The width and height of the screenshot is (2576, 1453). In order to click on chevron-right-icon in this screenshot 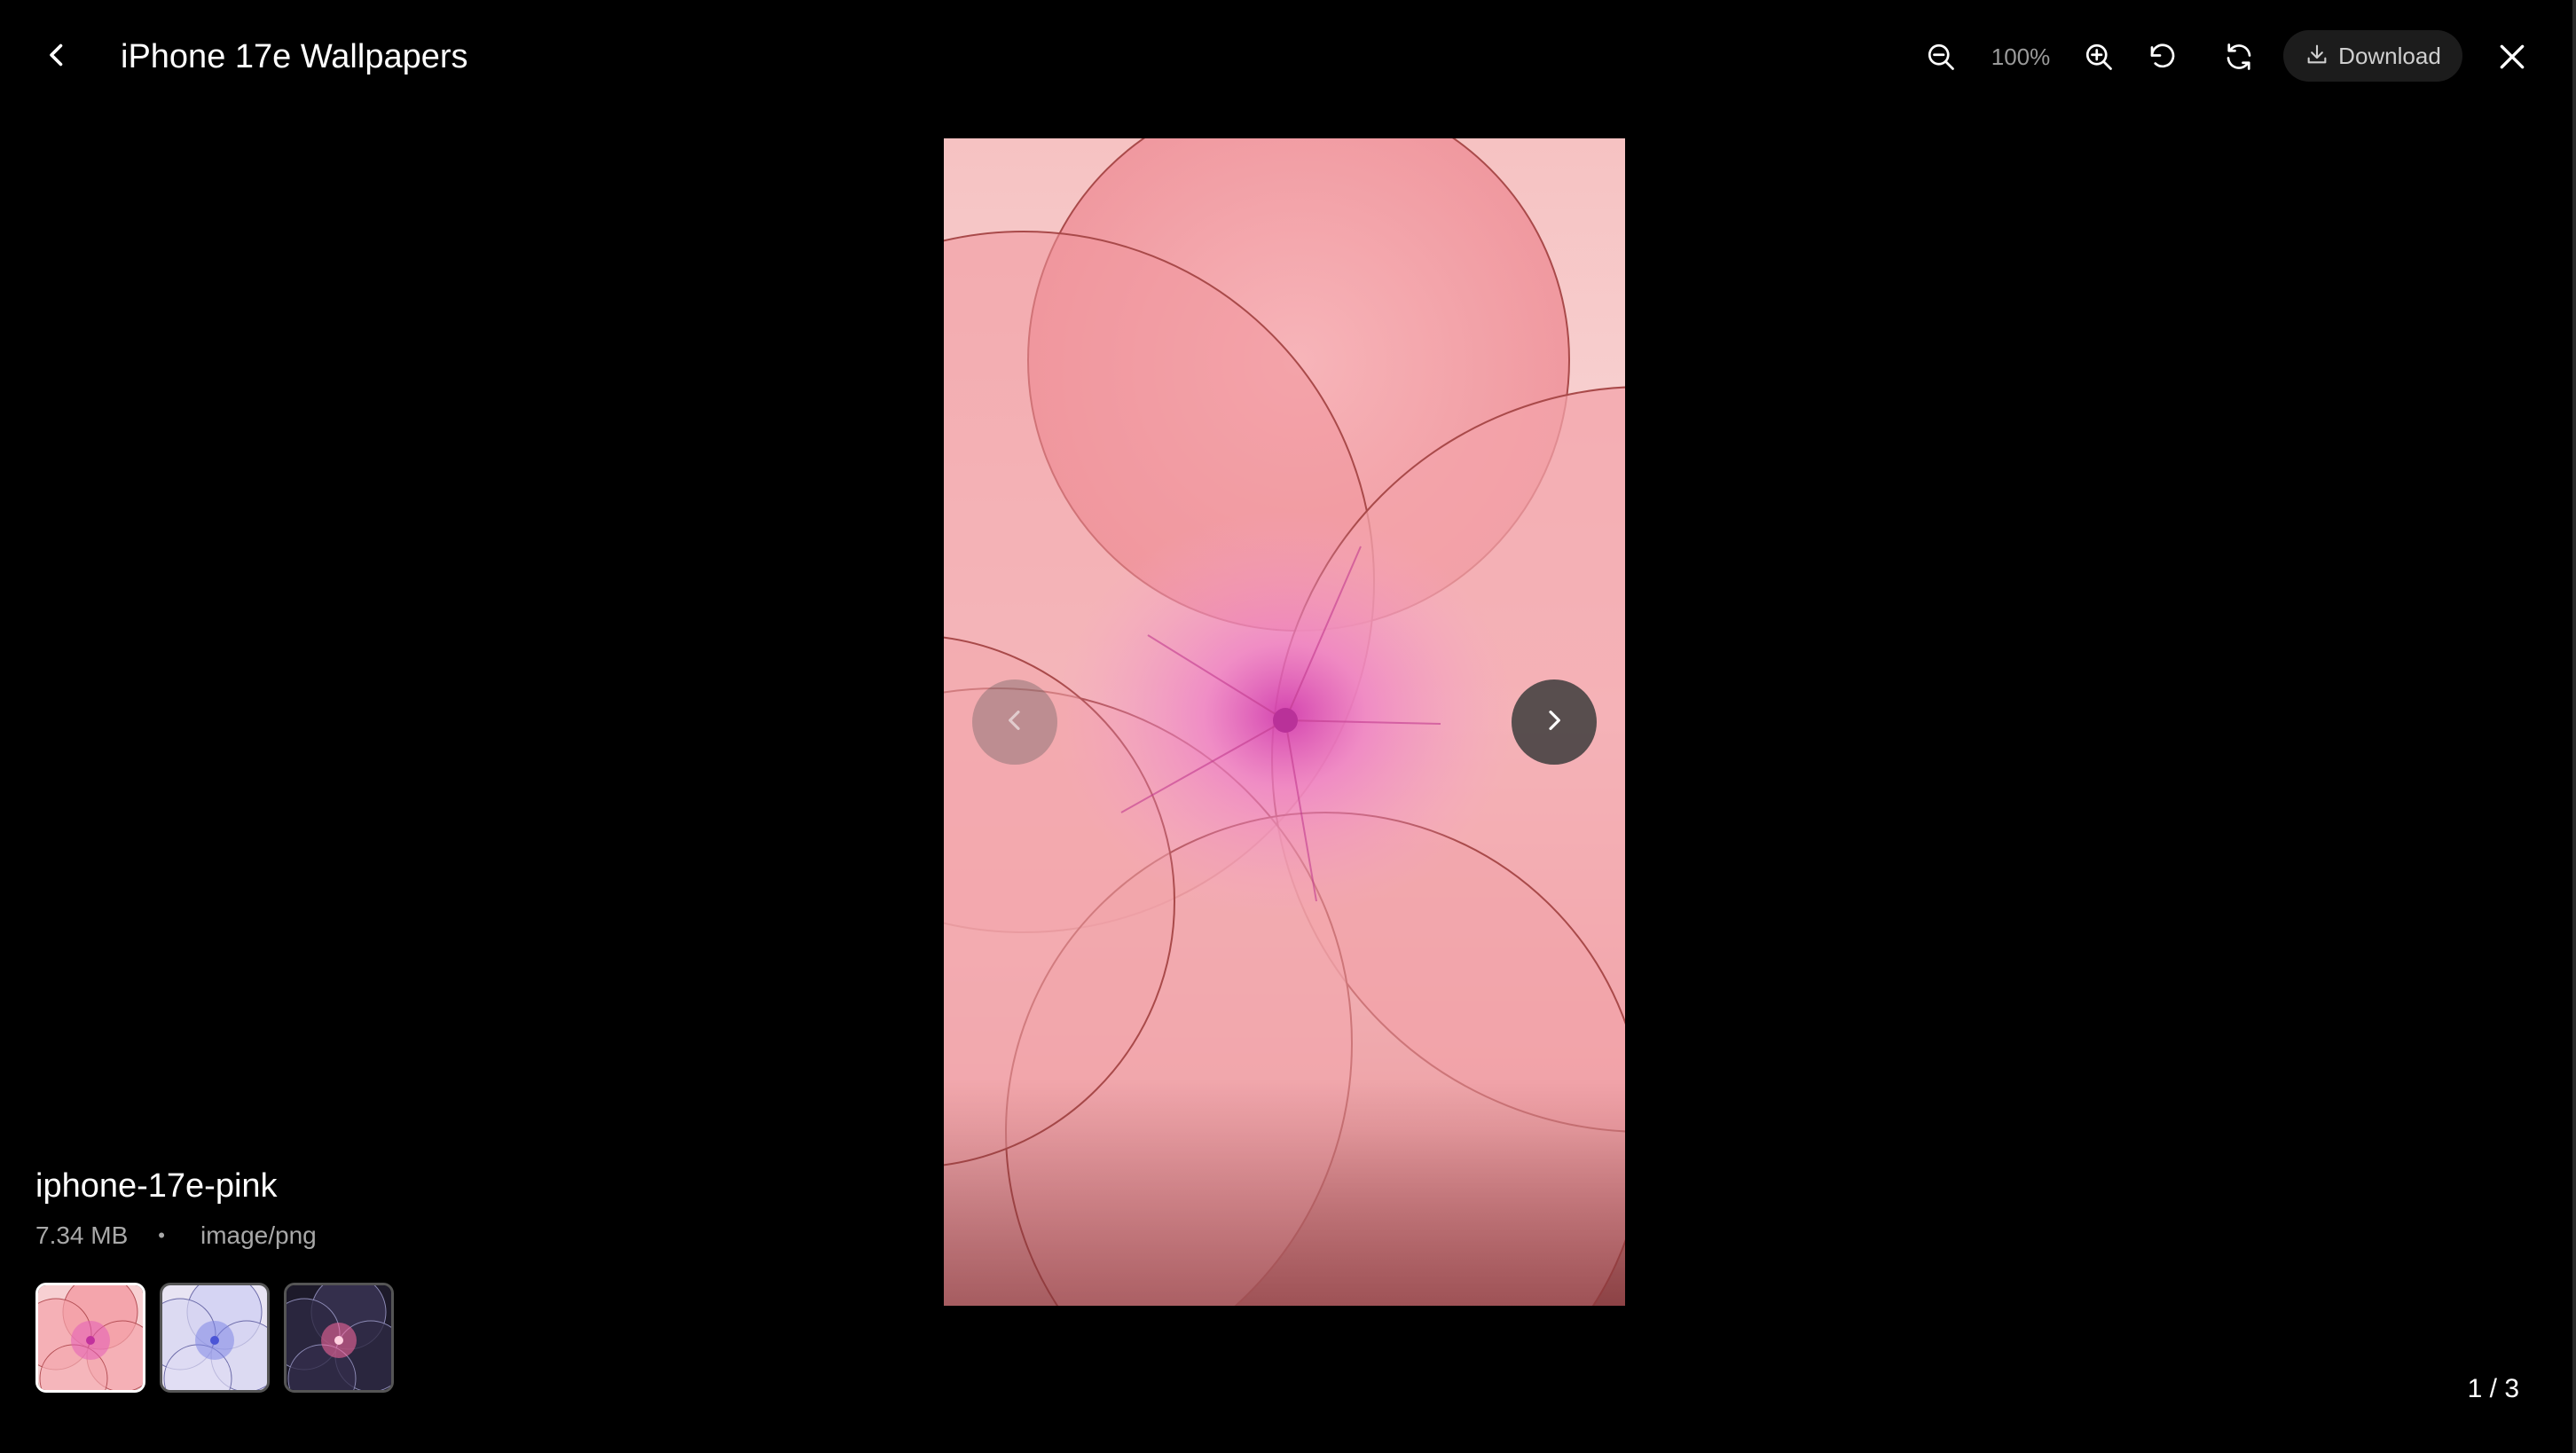, I will do `click(1554, 722)`.